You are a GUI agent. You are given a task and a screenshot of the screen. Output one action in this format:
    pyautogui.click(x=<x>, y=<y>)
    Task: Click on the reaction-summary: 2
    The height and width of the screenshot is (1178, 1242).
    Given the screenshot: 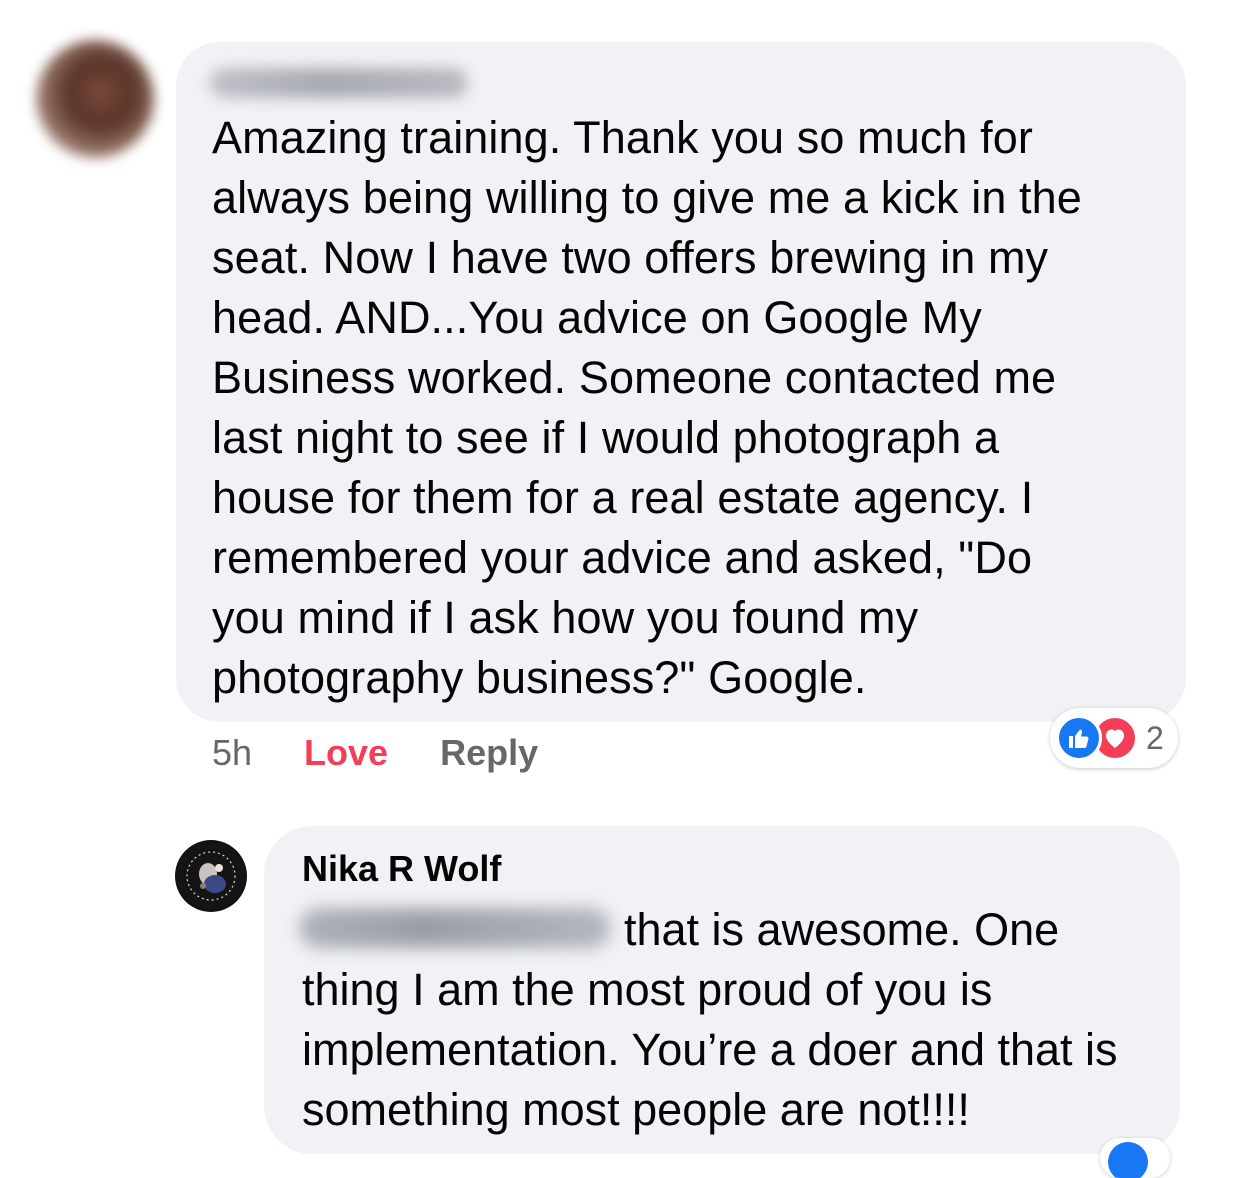 What is the action you would take?
    pyautogui.click(x=1114, y=738)
    